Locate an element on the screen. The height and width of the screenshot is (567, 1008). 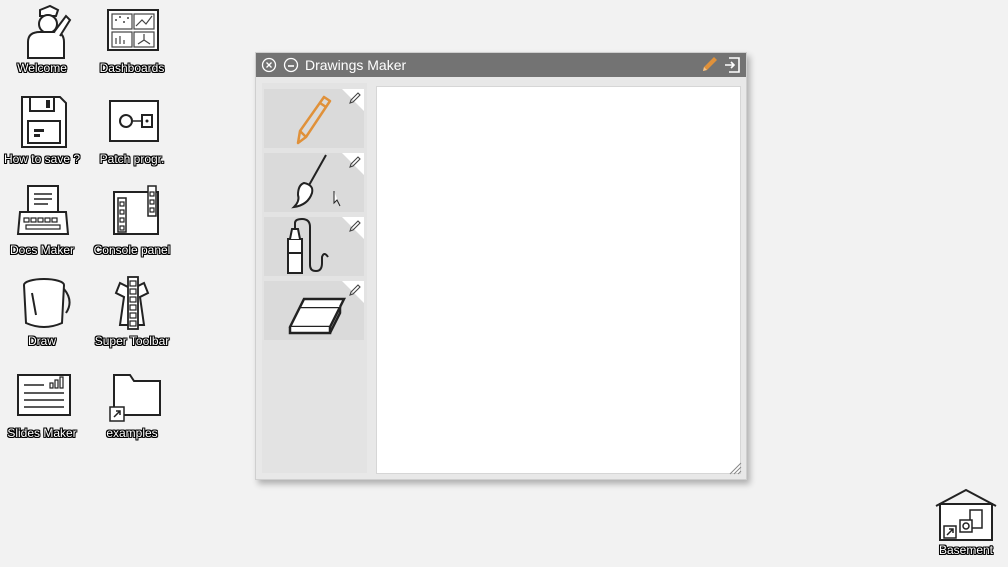
paint-bucket-icon is located at coordinates (47, 303).